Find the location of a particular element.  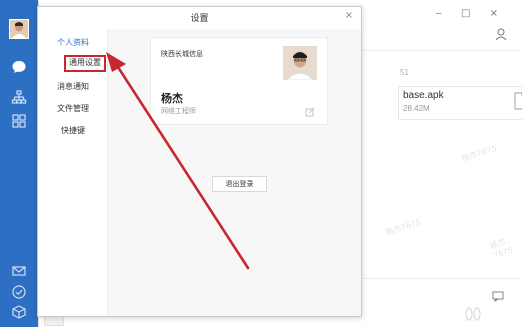

nav-notifications: 消息通知 is located at coordinates (73, 87).